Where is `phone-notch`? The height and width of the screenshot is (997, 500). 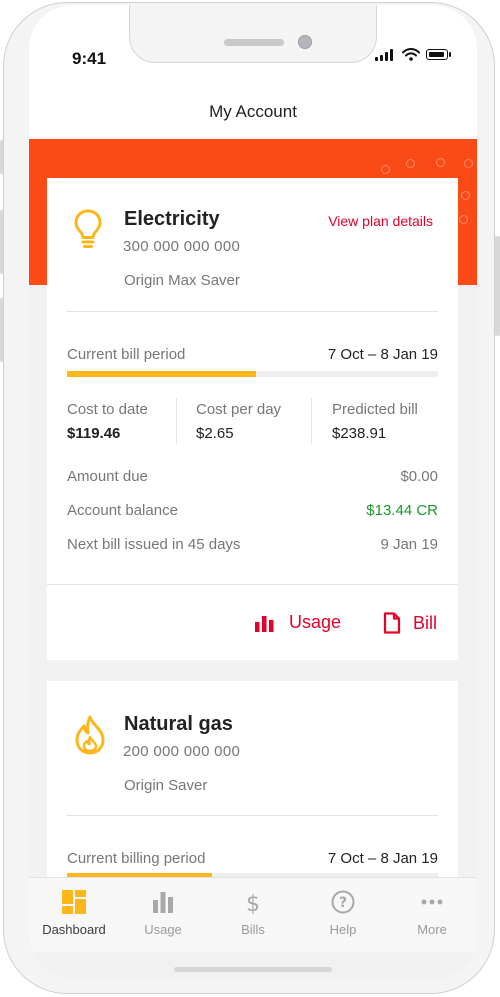 phone-notch is located at coordinates (253, 34).